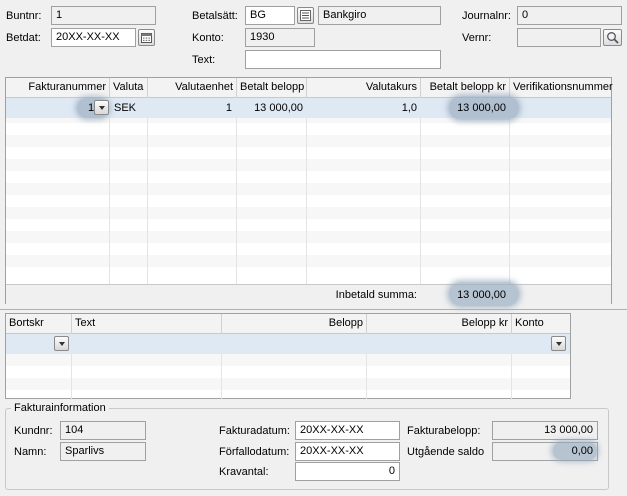 This screenshot has height=496, width=627. I want to click on fakturainformation-title: Fakturainformation, so click(60, 408).